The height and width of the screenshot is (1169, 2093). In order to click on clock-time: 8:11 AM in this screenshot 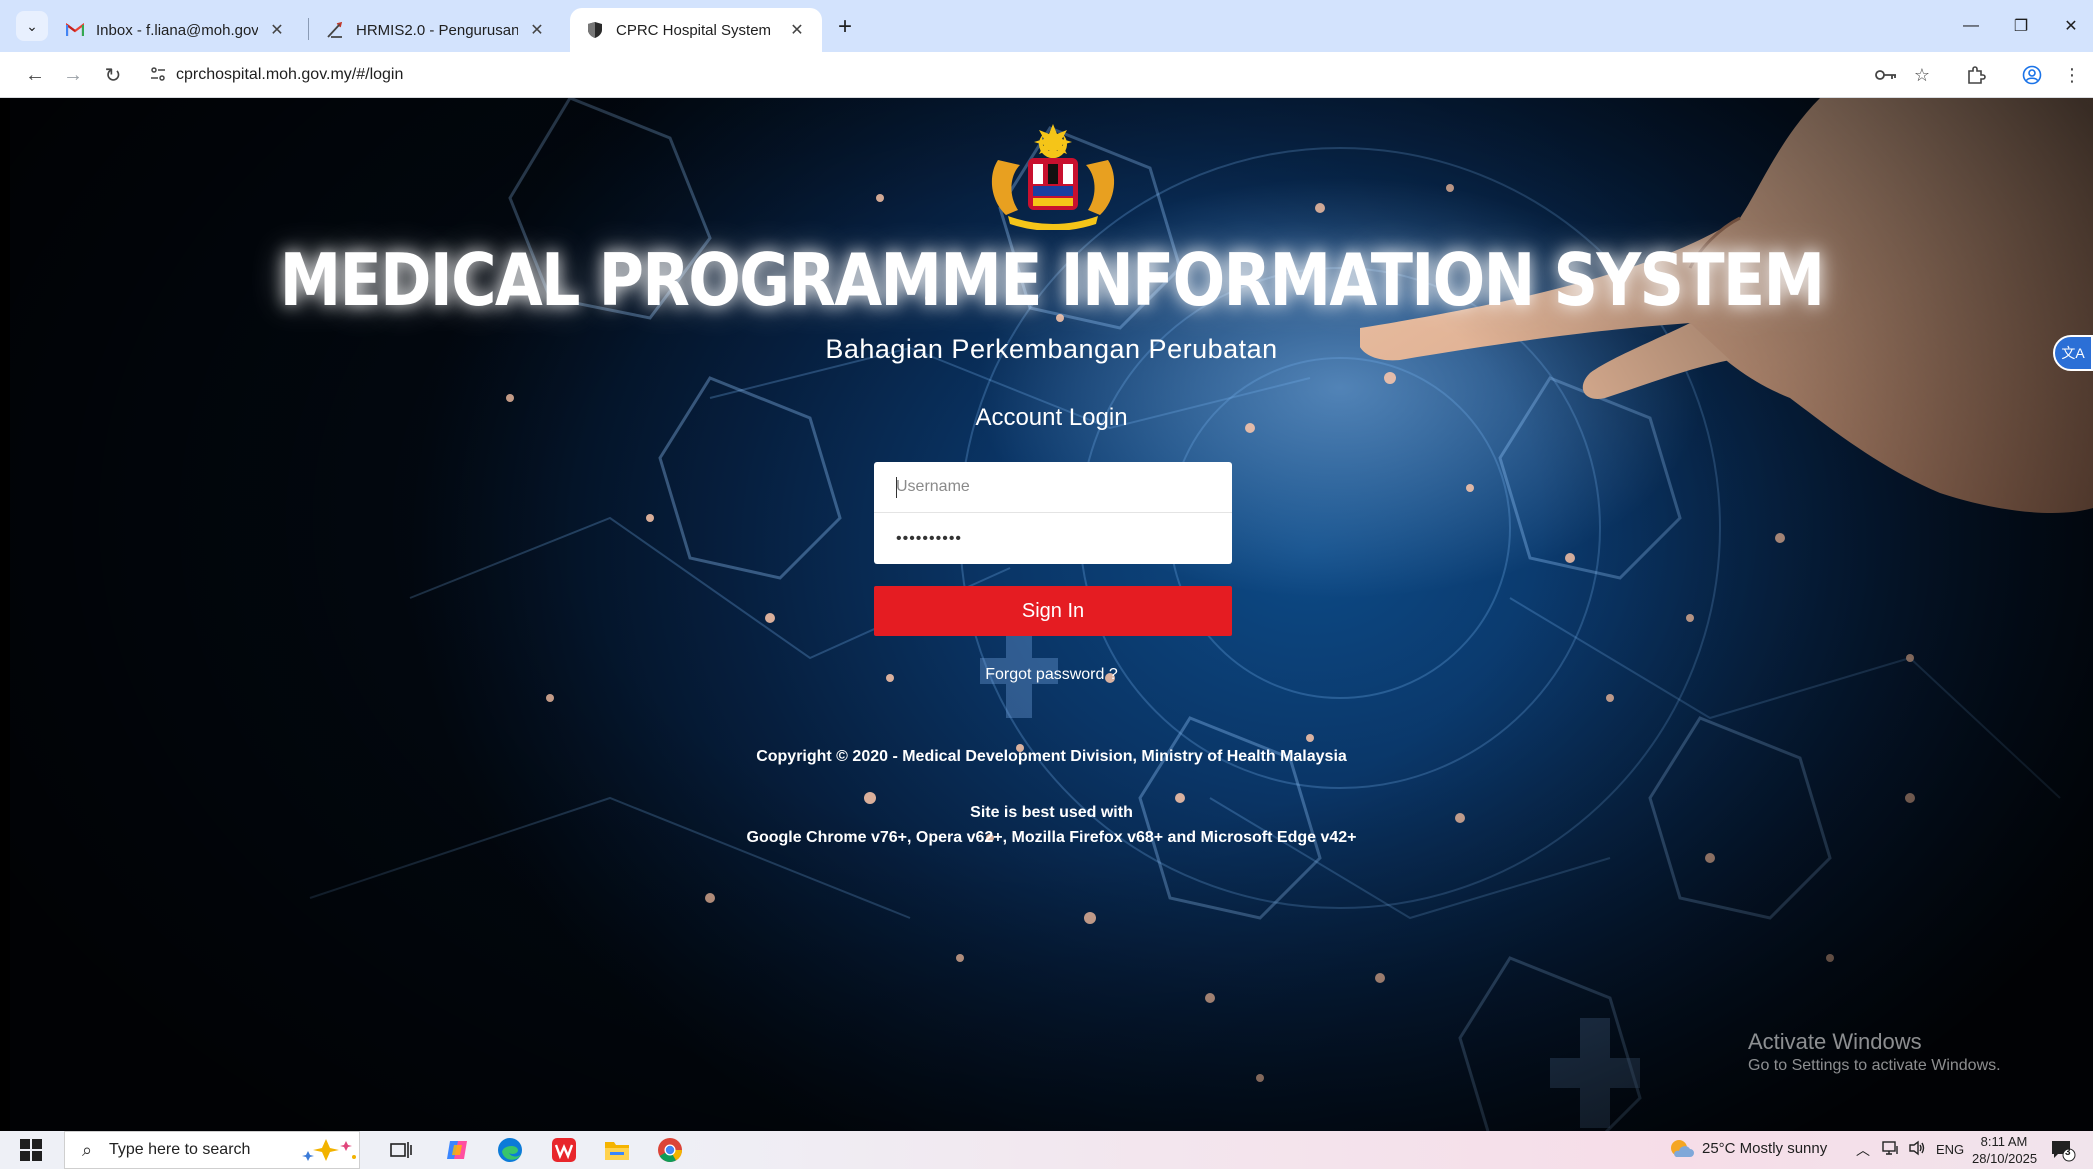, I will do `click(2004, 1141)`.